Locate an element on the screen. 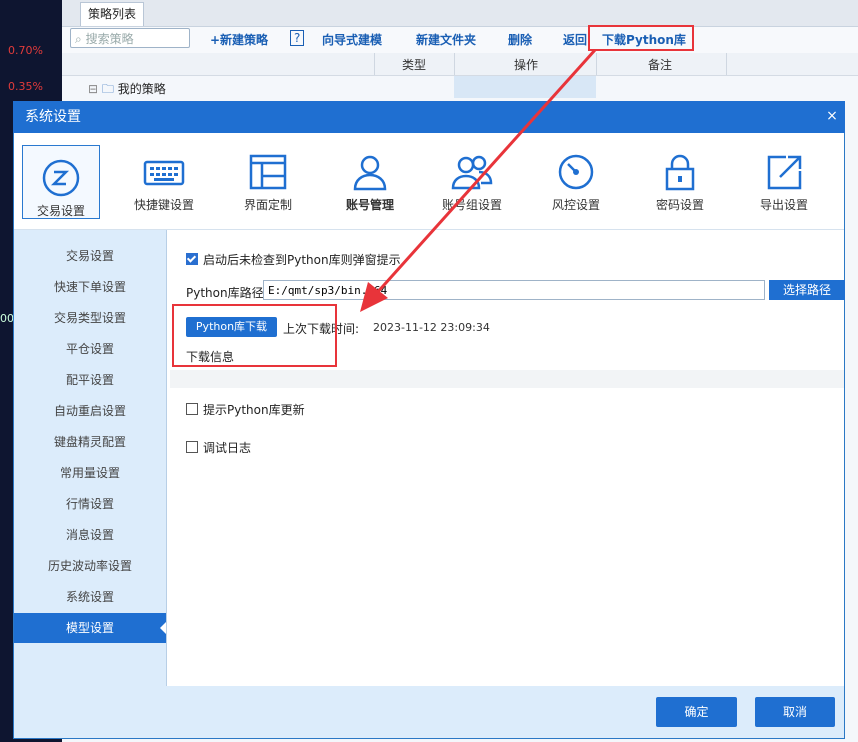 This screenshot has height=742, width=858. tab-account-management: 账号管理 is located at coordinates (370, 182).